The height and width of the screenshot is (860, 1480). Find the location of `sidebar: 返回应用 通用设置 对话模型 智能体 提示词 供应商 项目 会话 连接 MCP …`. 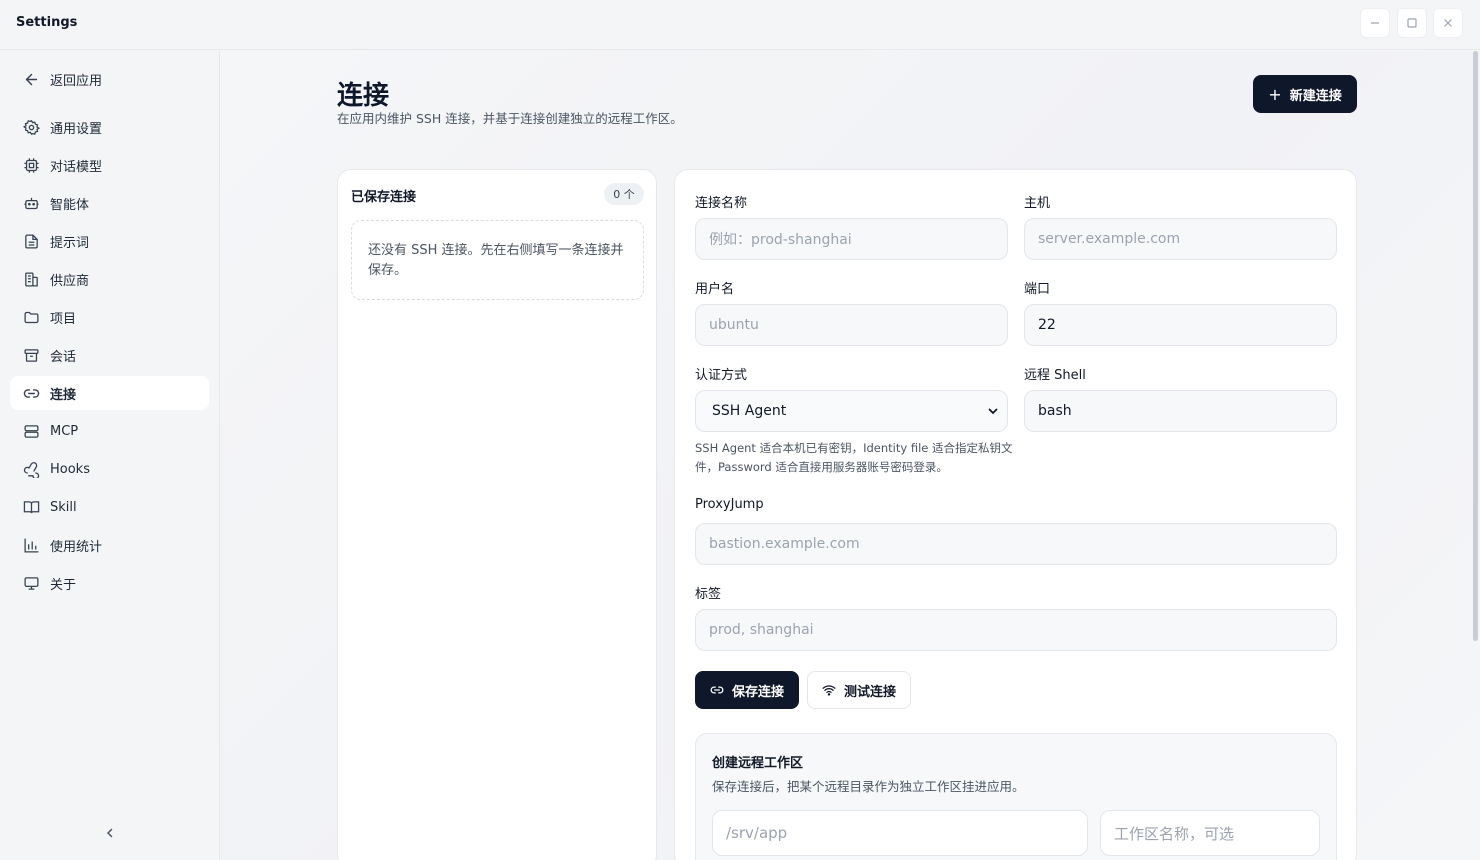

sidebar: 返回应用 通用设置 对话模型 智能体 提示词 供应商 项目 会话 连接 MCP … is located at coordinates (110, 455).